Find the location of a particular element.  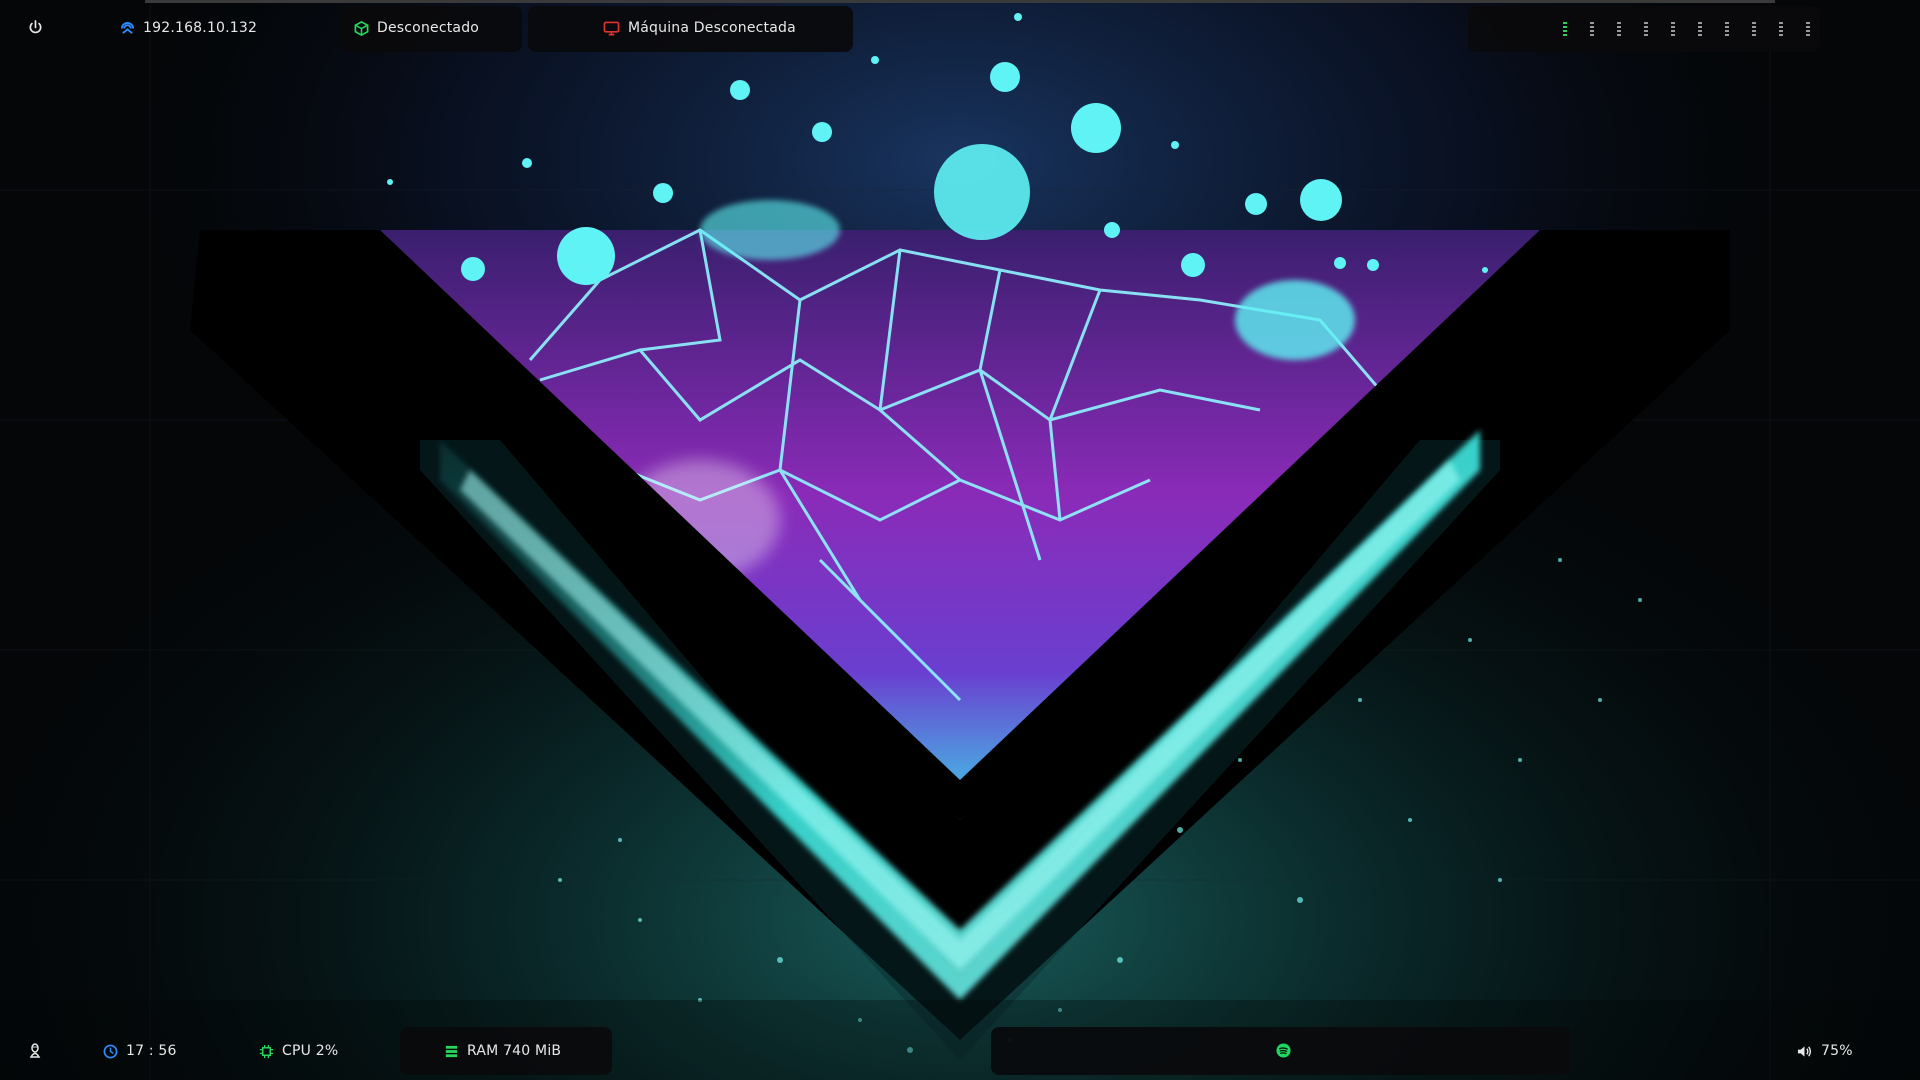

linux-menu-button is located at coordinates (35, 1051).